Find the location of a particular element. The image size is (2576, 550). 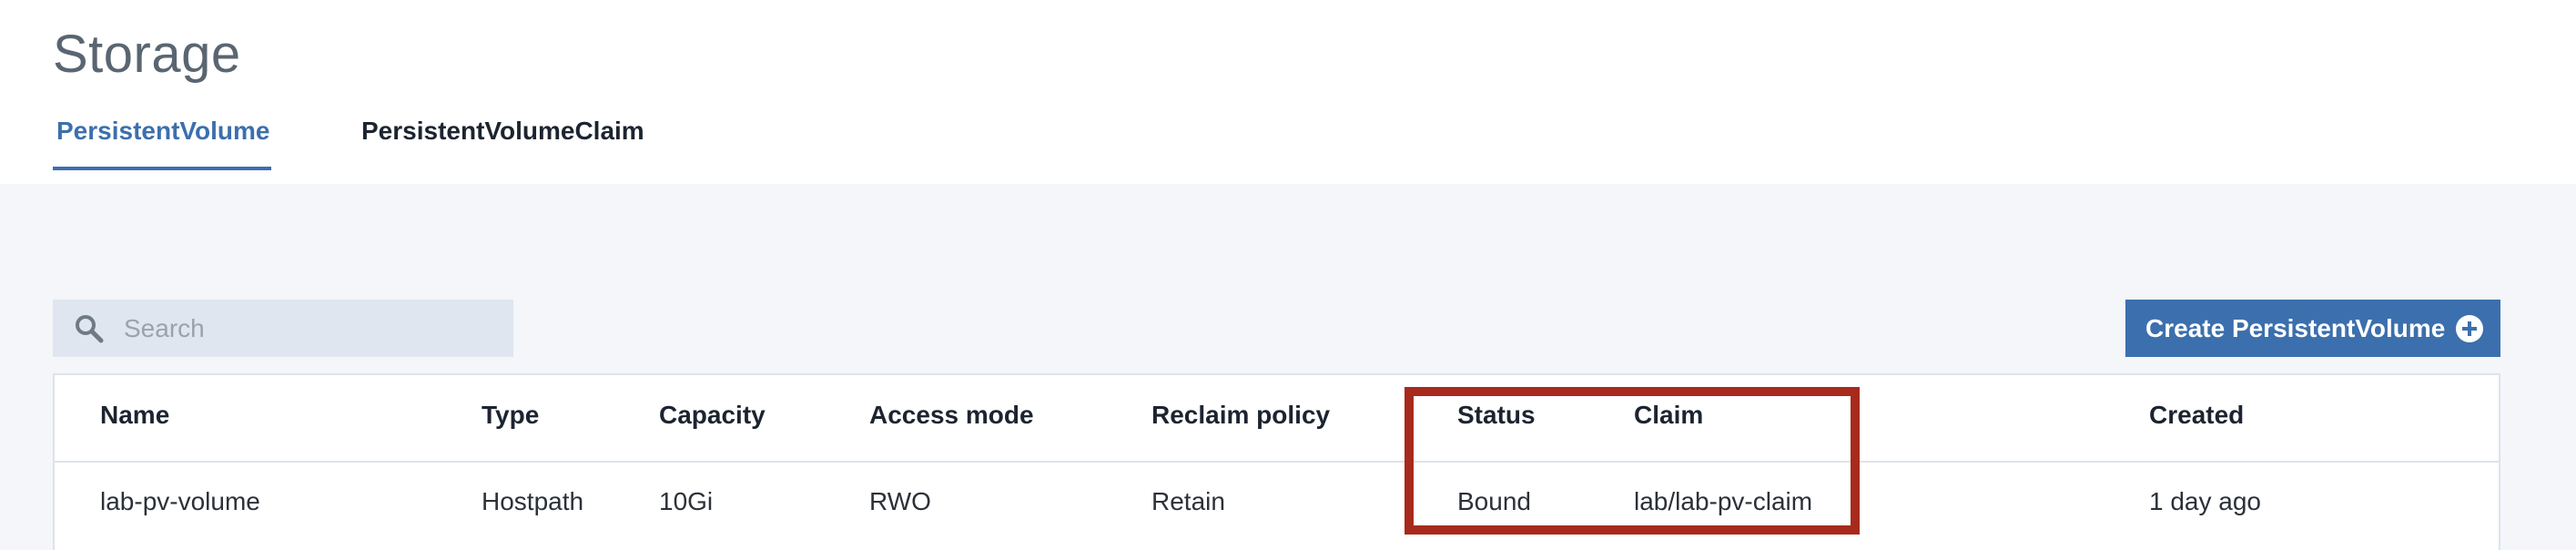

cell-status: Bound is located at coordinates (1494, 501).